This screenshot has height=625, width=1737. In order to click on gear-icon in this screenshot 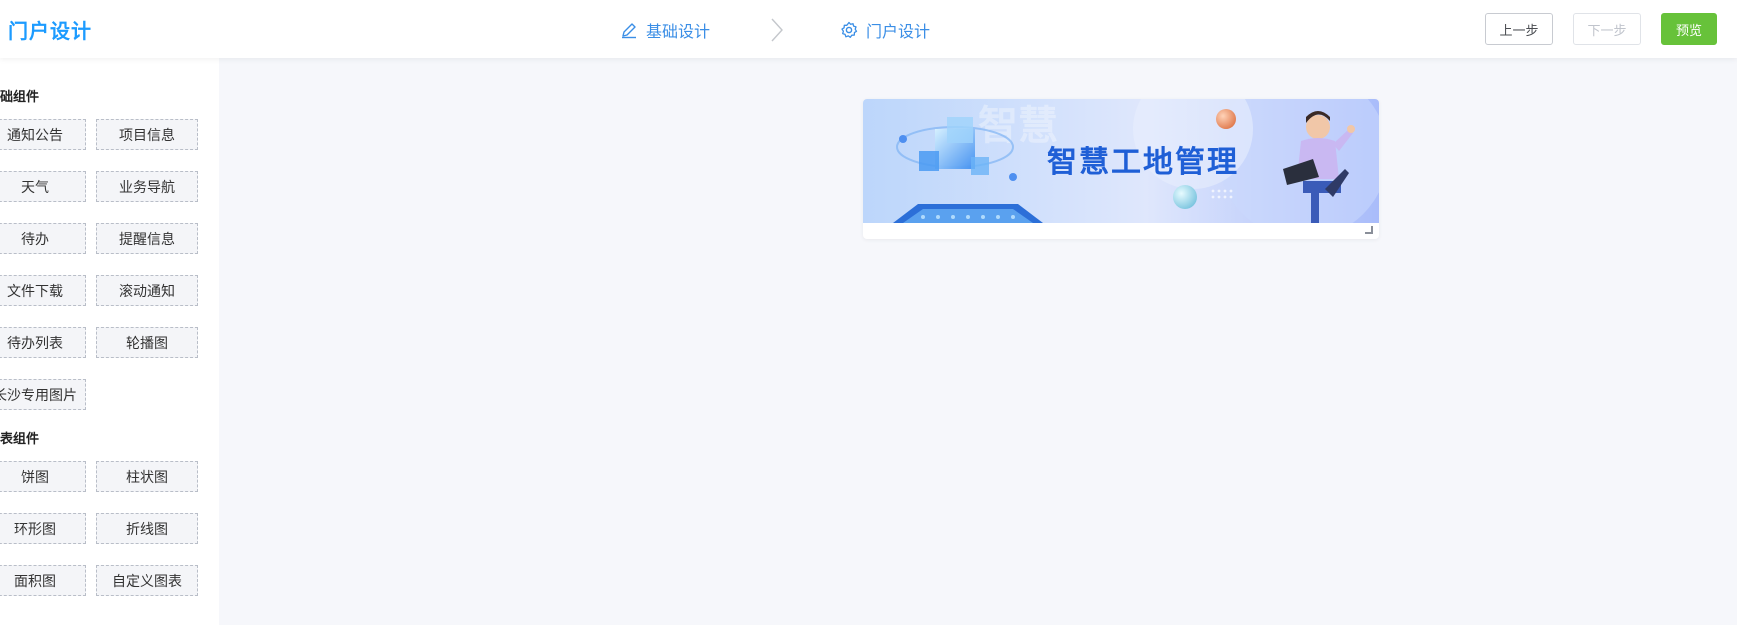, I will do `click(849, 30)`.